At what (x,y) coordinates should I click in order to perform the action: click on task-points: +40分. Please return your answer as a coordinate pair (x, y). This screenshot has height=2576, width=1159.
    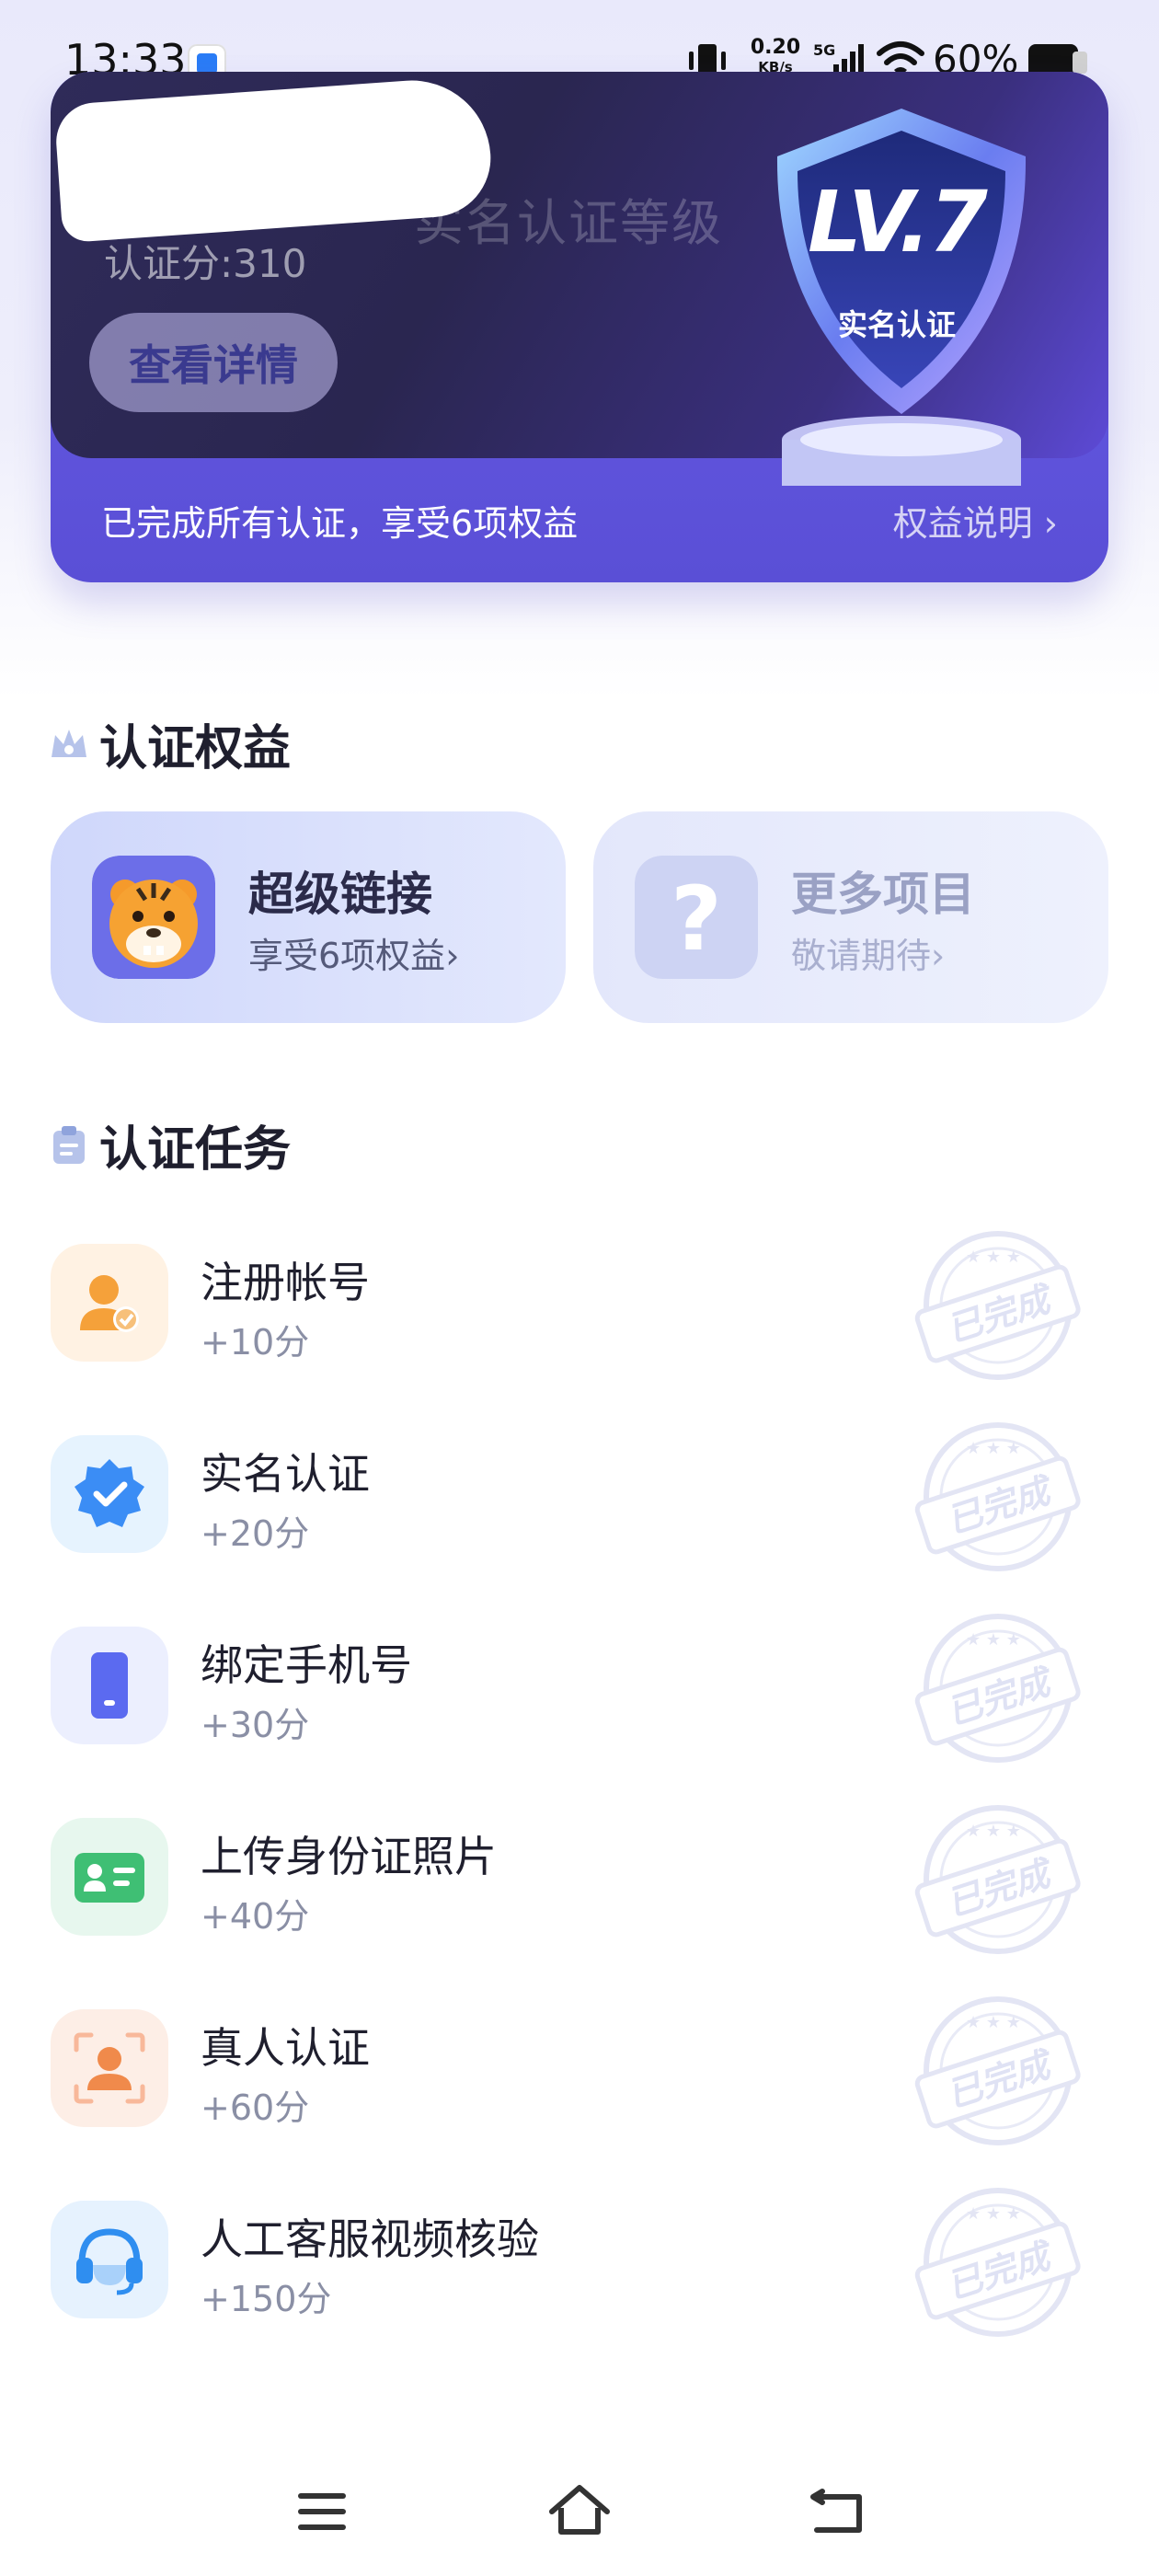
    Looking at the image, I should click on (255, 1916).